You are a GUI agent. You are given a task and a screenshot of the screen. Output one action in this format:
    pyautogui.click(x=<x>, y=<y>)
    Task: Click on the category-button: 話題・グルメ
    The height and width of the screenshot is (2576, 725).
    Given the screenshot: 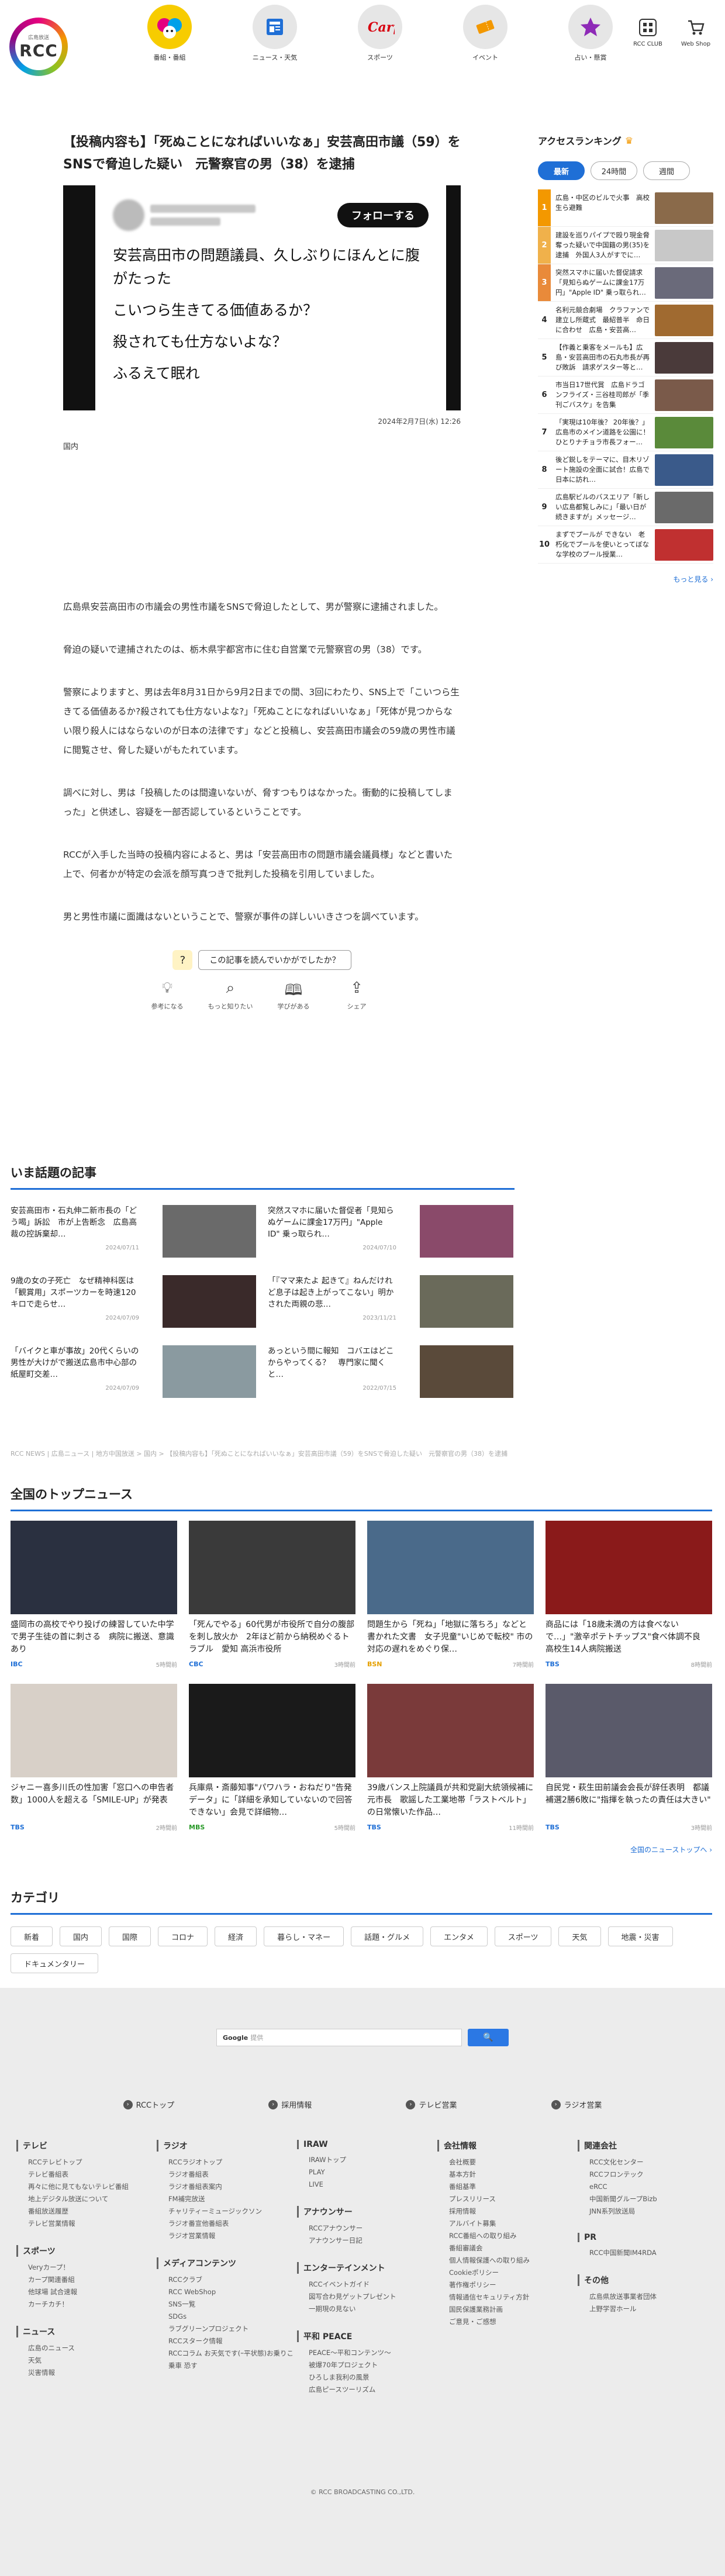 What is the action you would take?
    pyautogui.click(x=388, y=1936)
    